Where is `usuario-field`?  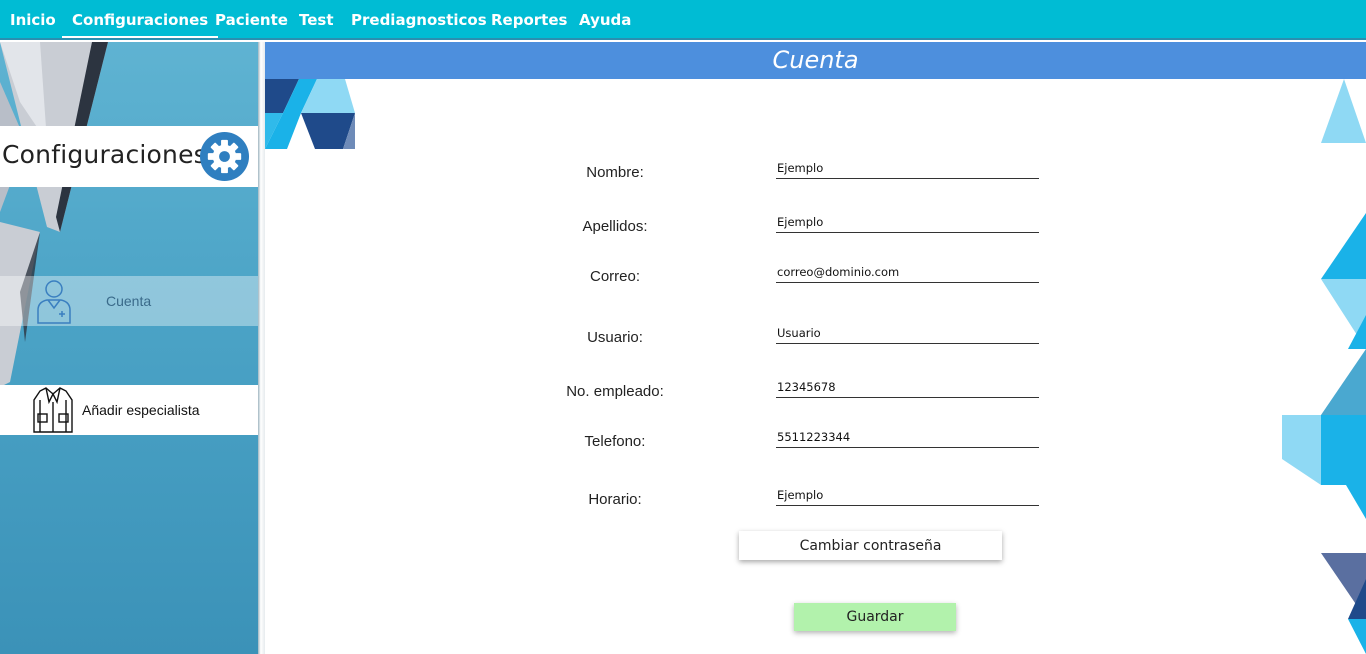
usuario-field is located at coordinates (907, 333).